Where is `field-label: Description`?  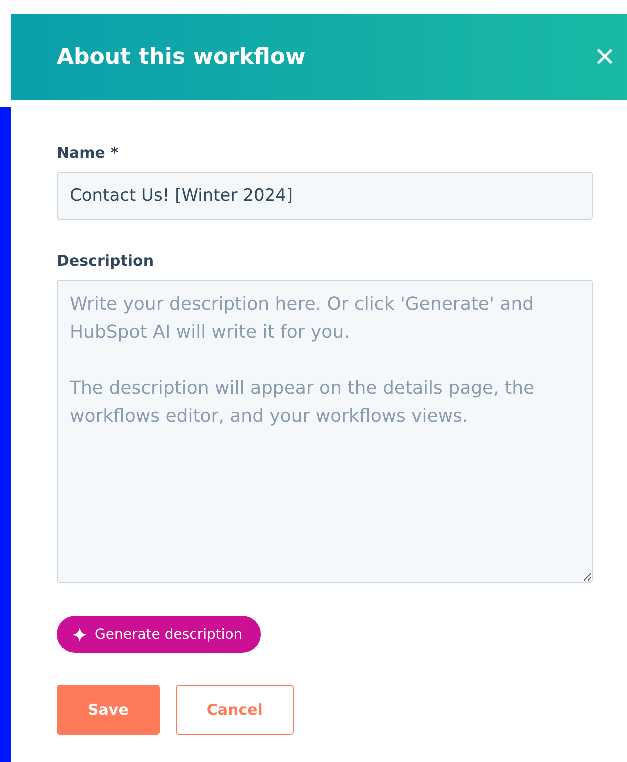
field-label: Description is located at coordinates (106, 261).